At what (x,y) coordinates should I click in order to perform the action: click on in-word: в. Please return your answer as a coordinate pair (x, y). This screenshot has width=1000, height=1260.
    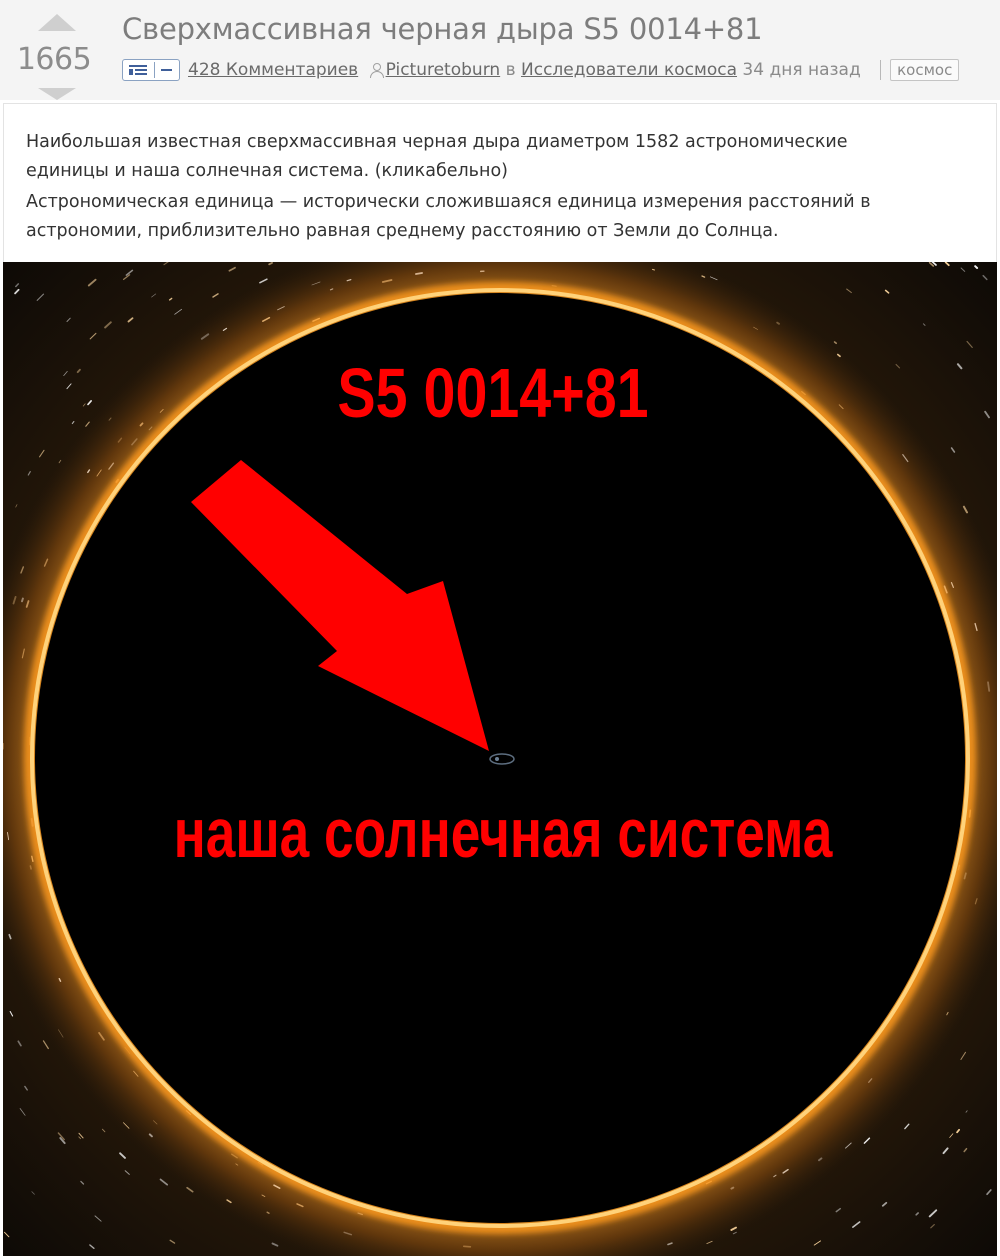
    Looking at the image, I should click on (510, 70).